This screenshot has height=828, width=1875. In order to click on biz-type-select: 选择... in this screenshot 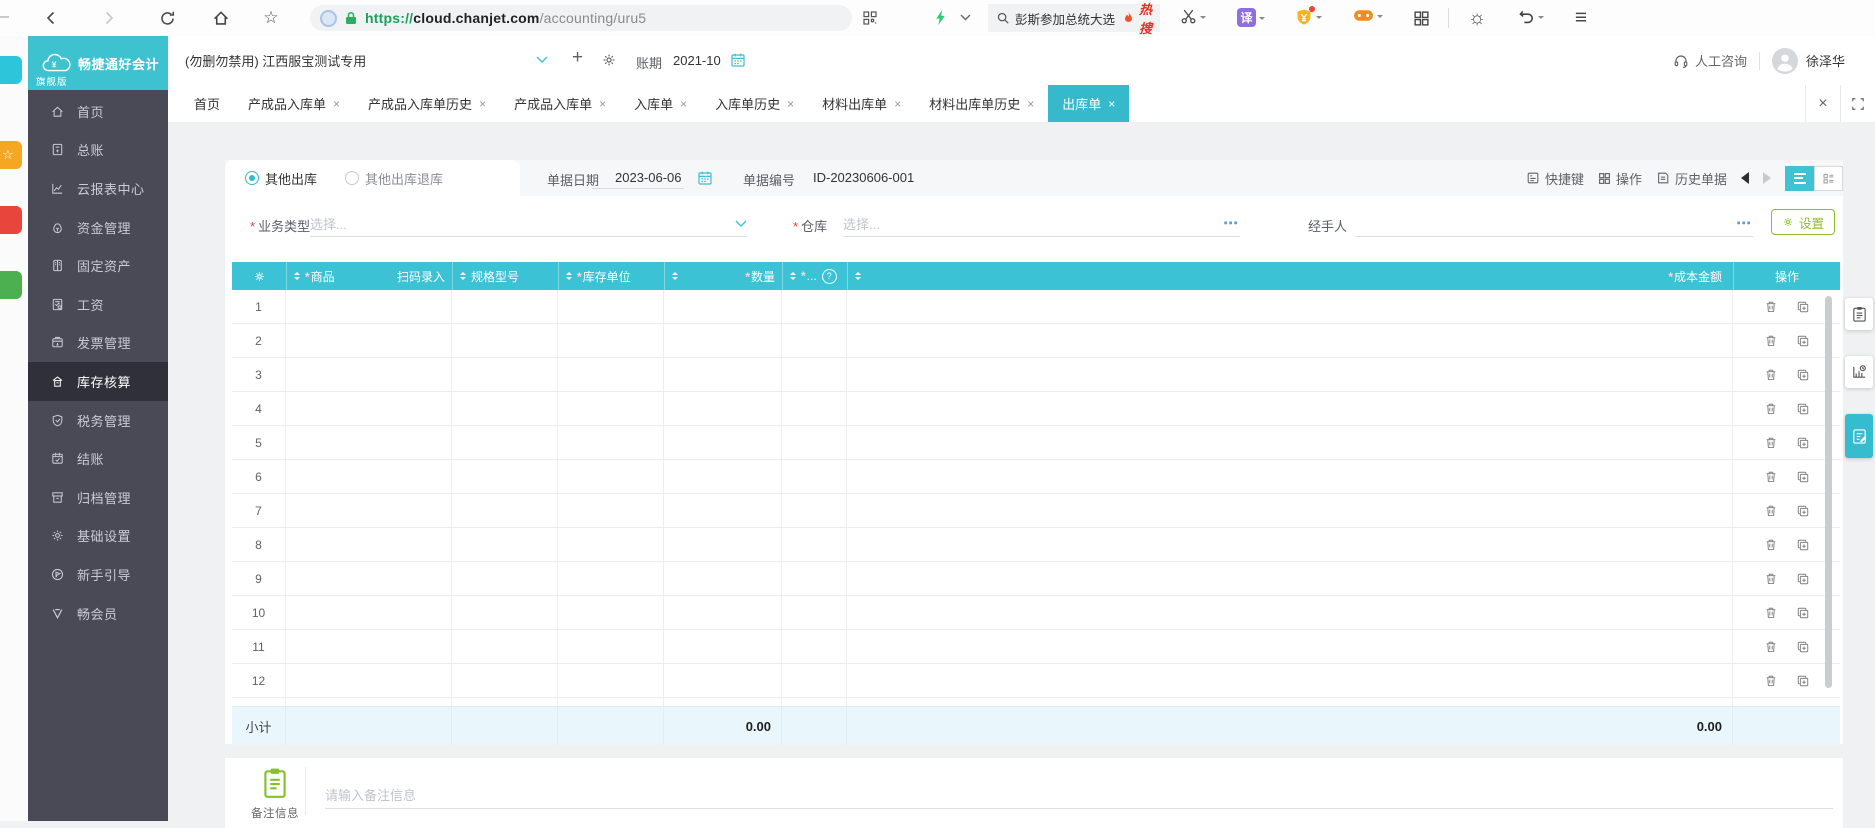, I will do `click(528, 223)`.